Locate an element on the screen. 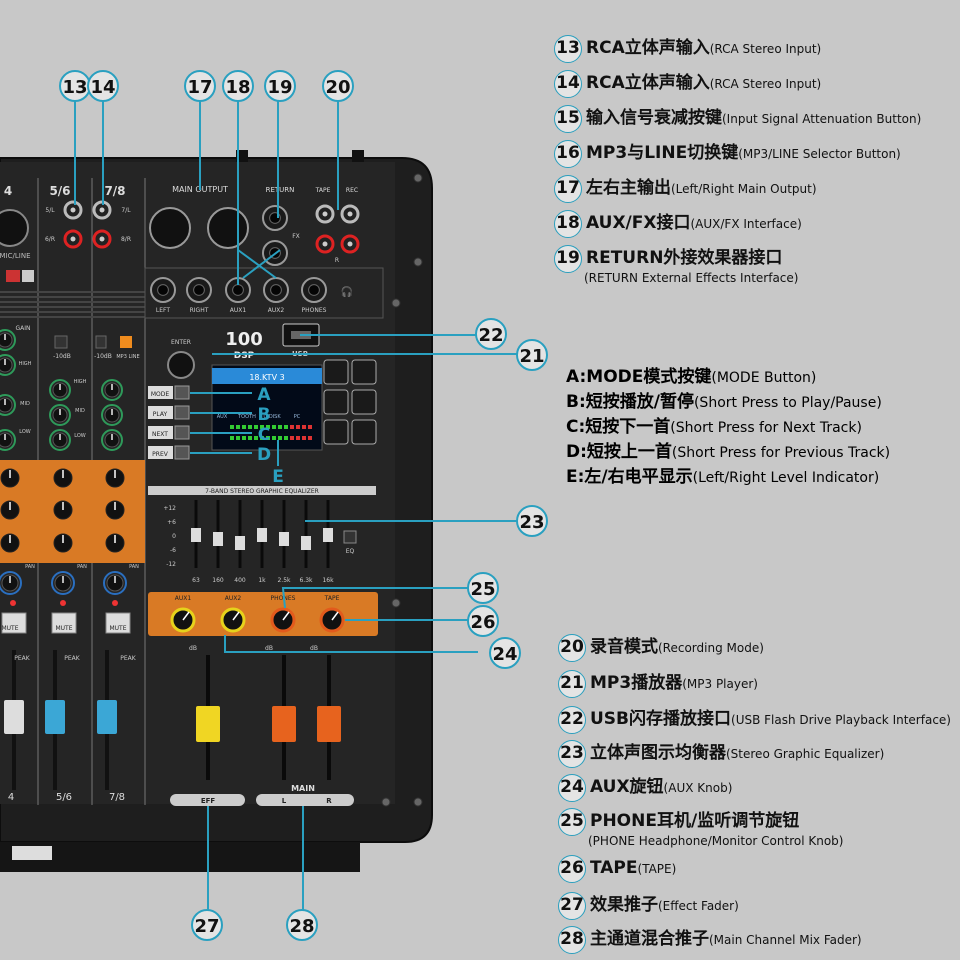  label-low: LOW is located at coordinates (25, 432).